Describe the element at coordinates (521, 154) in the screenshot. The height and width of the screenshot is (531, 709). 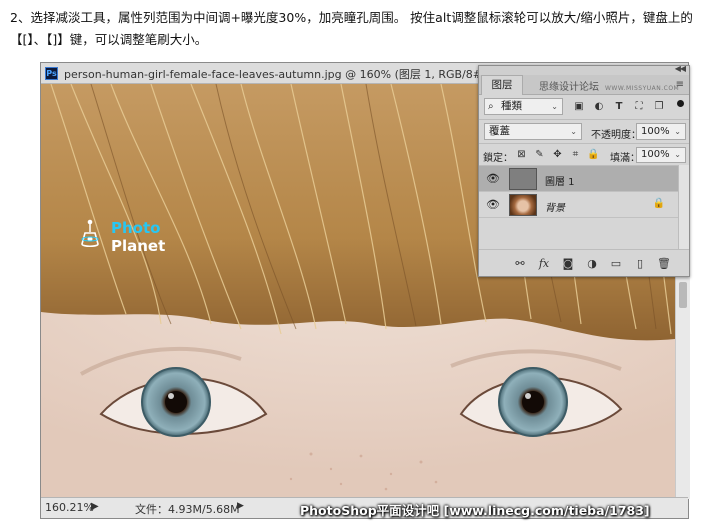
I see `lock-transparency-icon: ⊠` at that location.